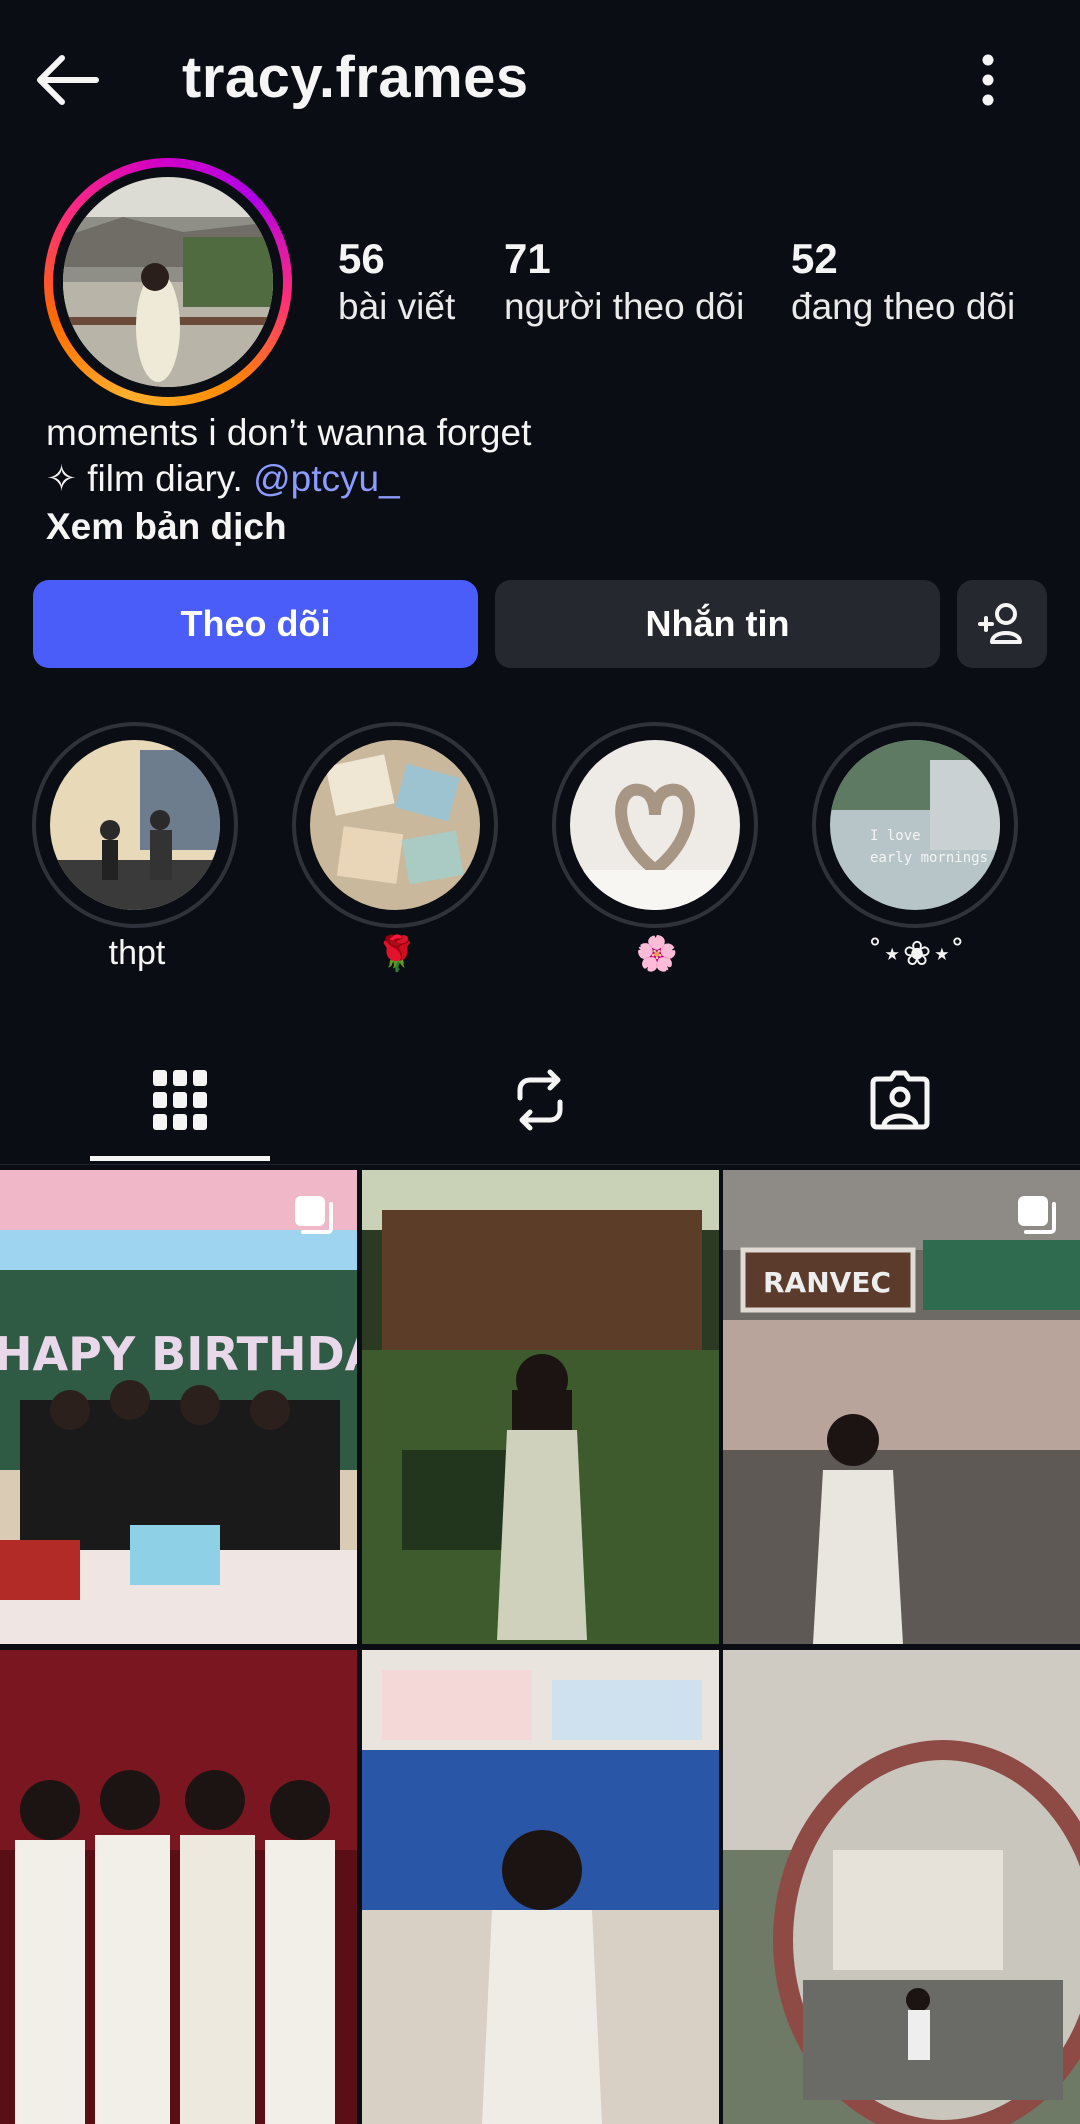 This screenshot has width=1080, height=2124. What do you see at coordinates (903, 284) in the screenshot?
I see `stat-following: 52 đang theo dõi` at bounding box center [903, 284].